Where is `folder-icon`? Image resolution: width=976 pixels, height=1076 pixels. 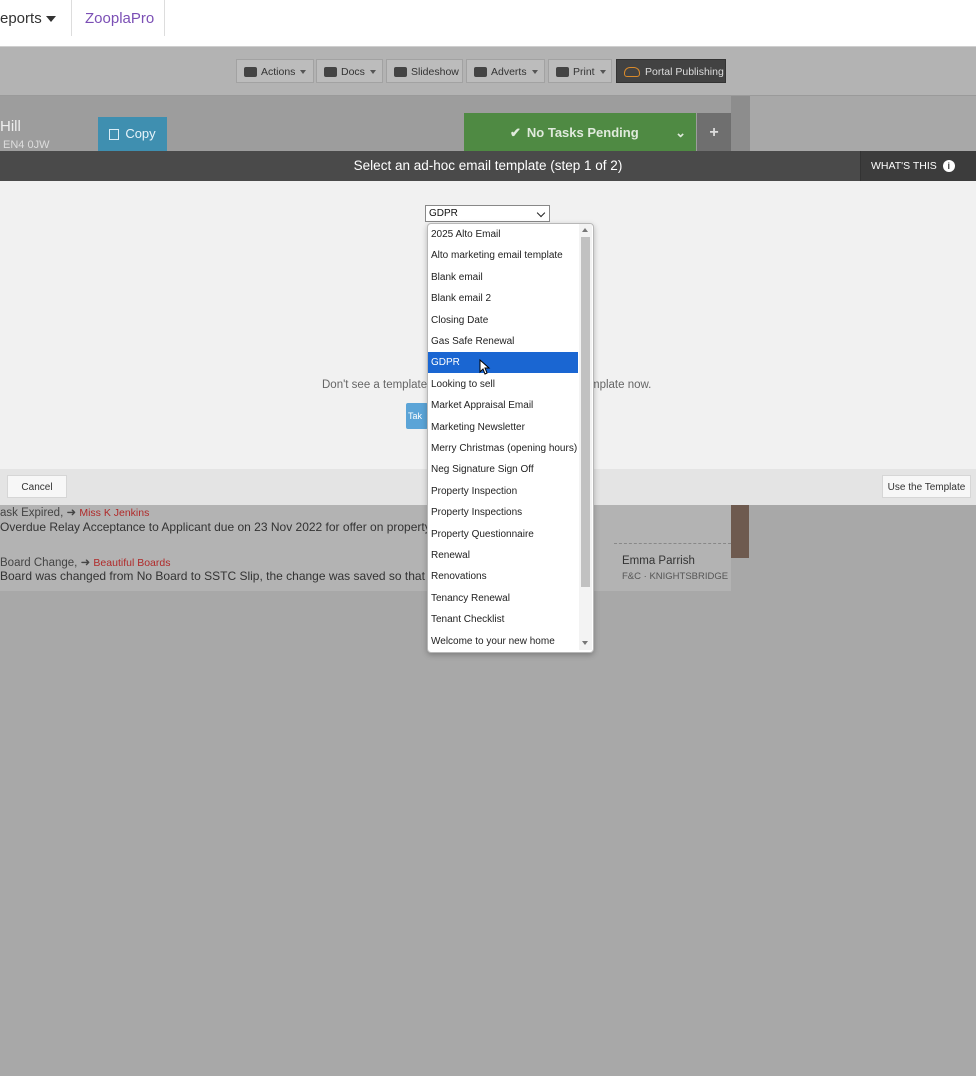 folder-icon is located at coordinates (330, 72).